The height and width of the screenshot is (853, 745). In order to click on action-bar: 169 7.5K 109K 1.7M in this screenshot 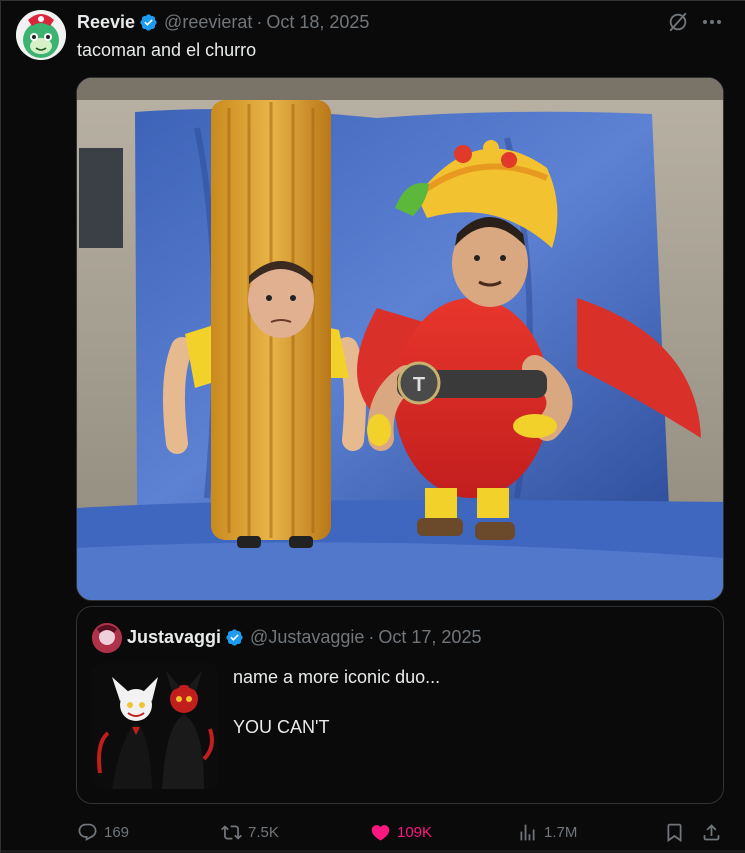, I will do `click(373, 832)`.